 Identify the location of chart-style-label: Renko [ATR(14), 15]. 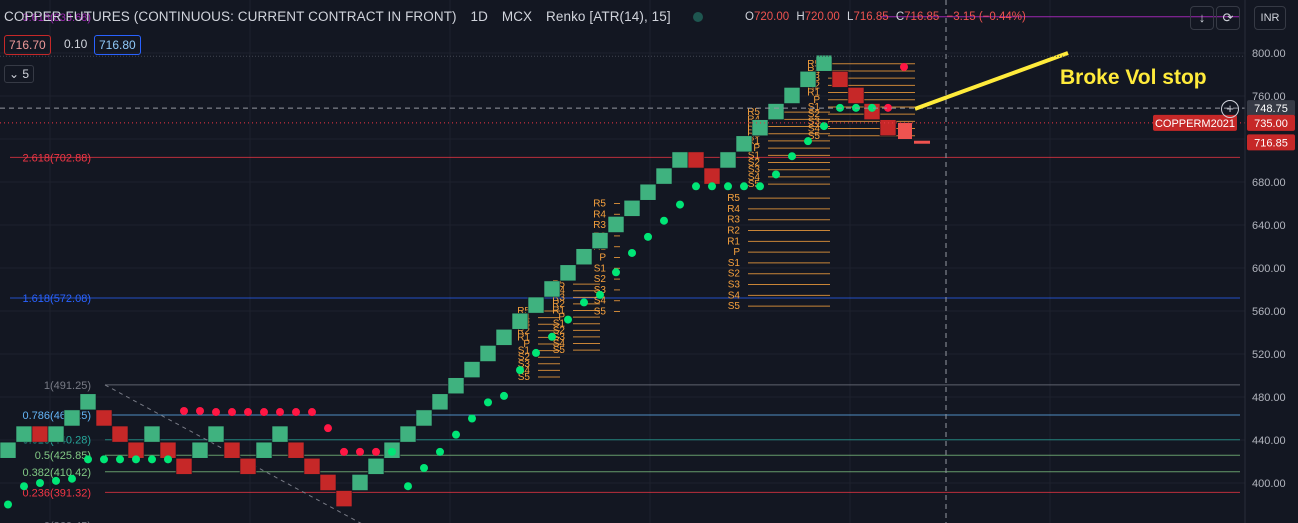
(608, 16).